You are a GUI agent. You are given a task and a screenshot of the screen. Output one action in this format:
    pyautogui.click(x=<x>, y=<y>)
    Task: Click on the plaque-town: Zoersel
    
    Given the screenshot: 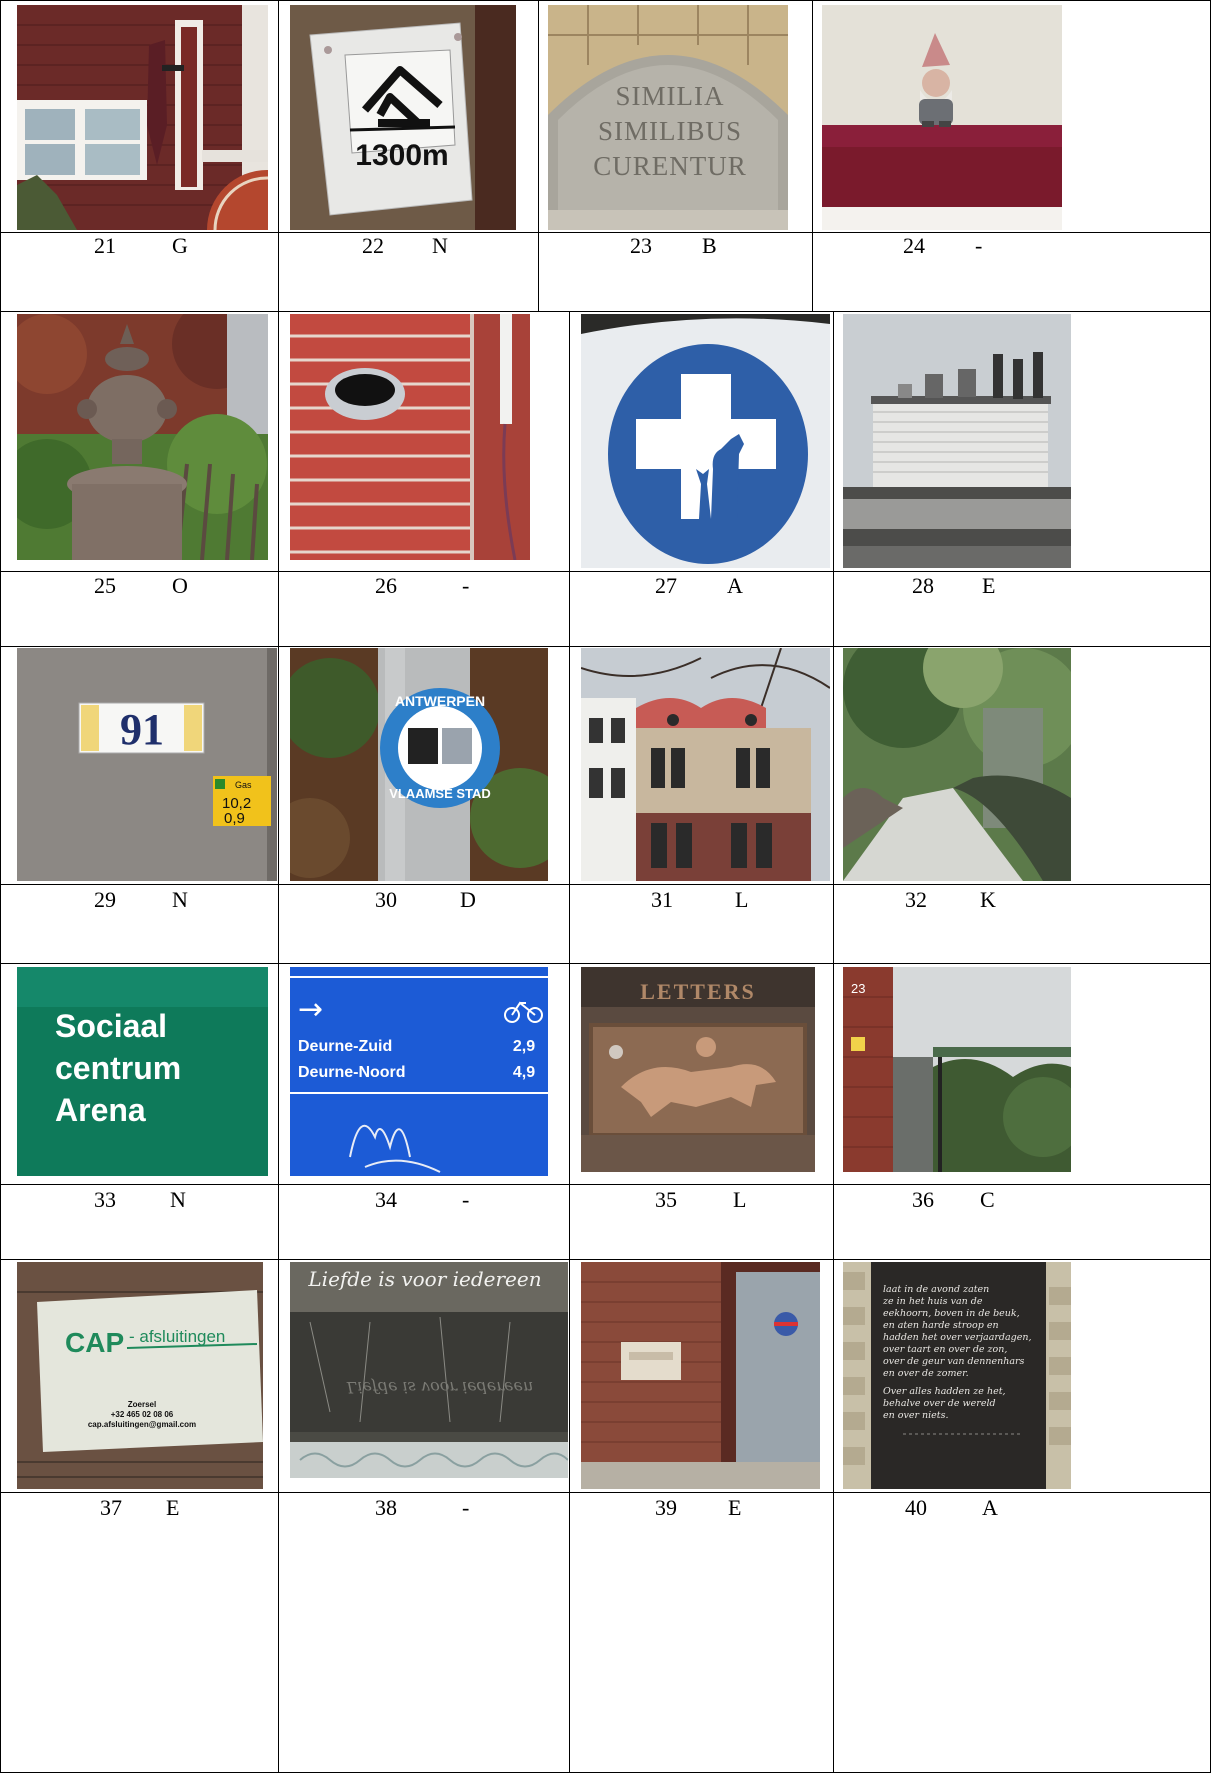 What is the action you would take?
    pyautogui.click(x=142, y=1404)
    